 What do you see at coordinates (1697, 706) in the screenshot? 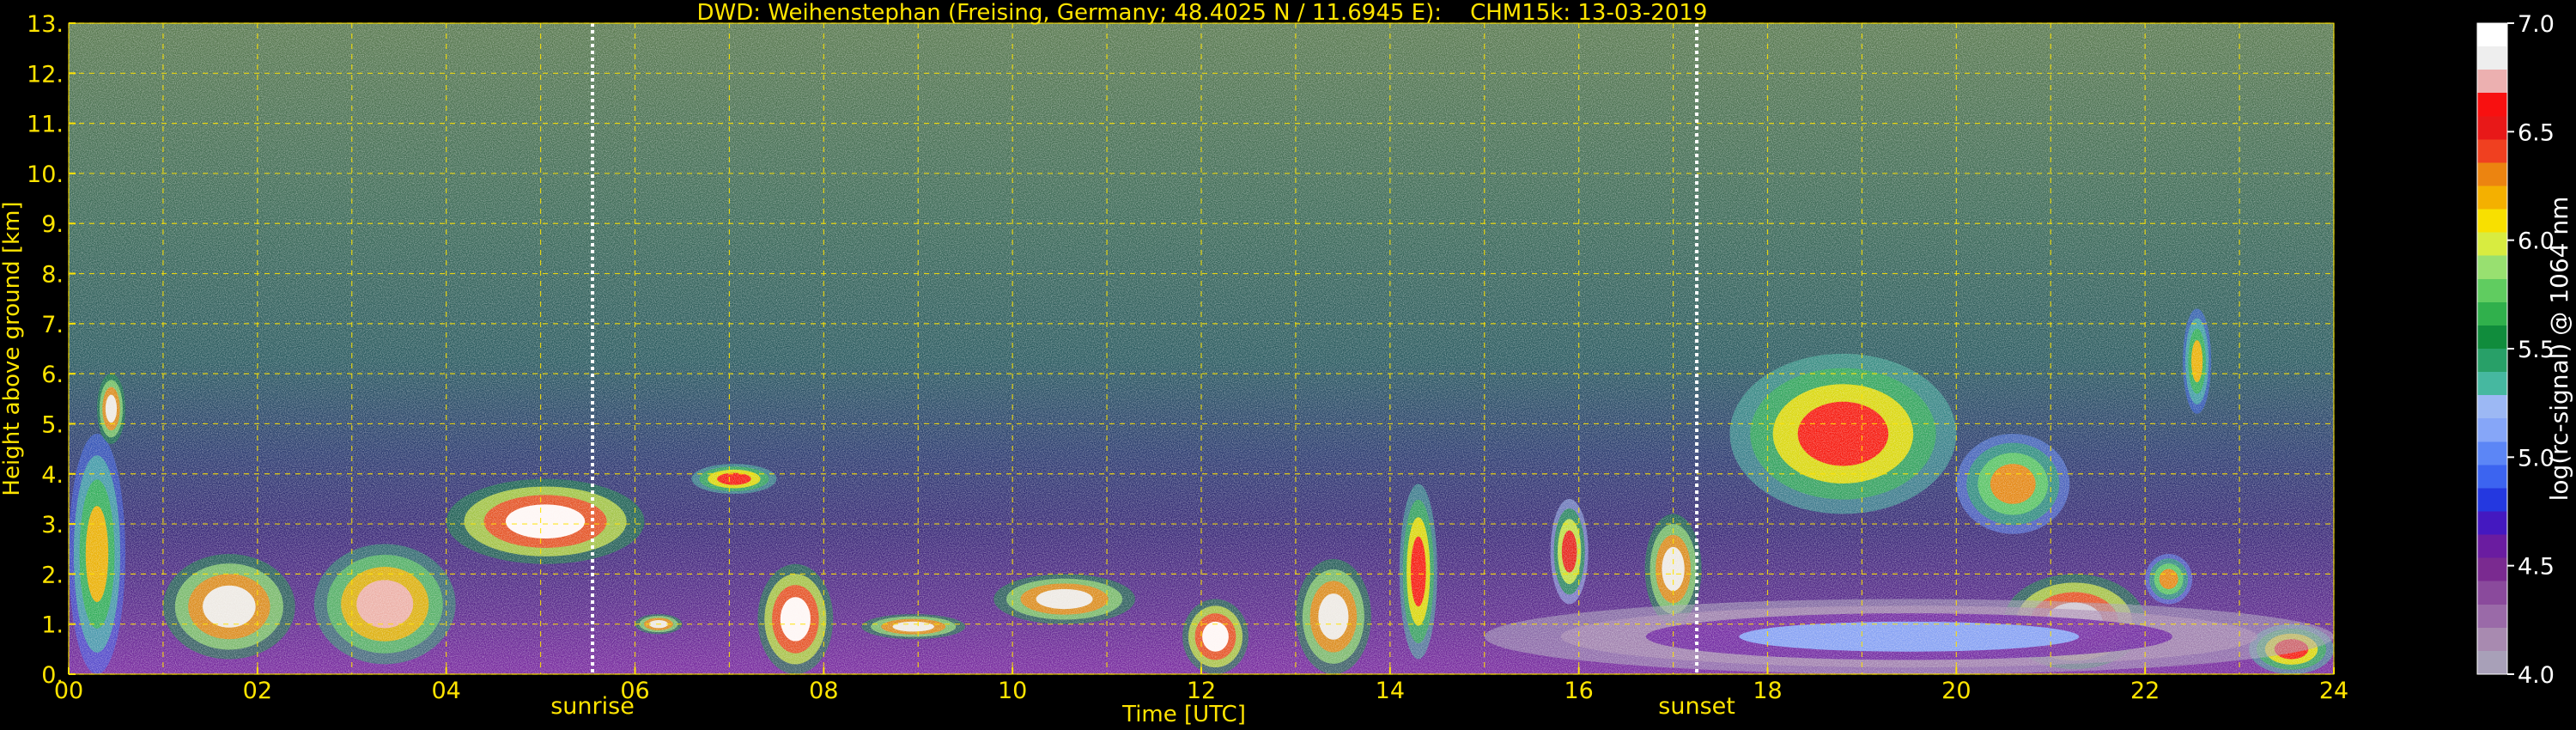
I see `sun-label-sunset: sunset` at bounding box center [1697, 706].